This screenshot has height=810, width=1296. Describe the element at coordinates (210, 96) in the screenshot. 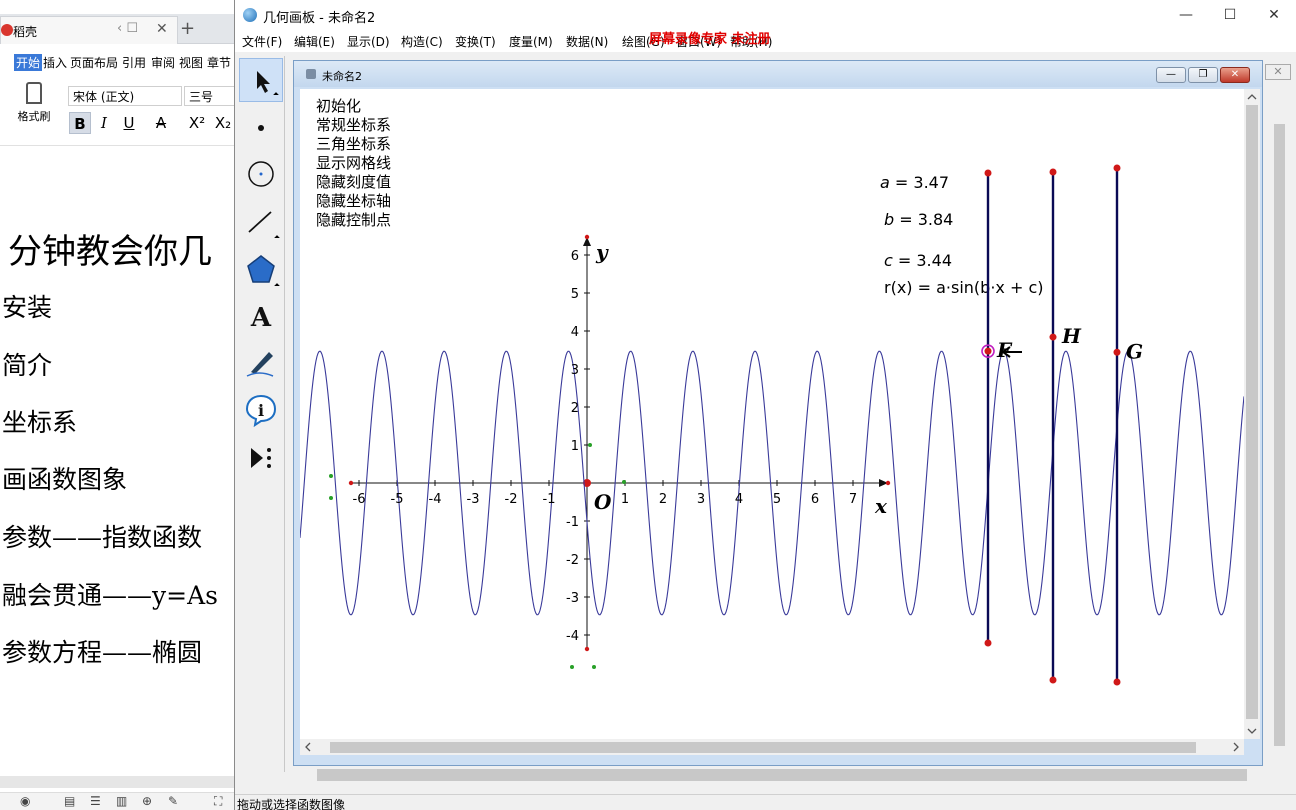

I see `font-size-select: 三号` at that location.